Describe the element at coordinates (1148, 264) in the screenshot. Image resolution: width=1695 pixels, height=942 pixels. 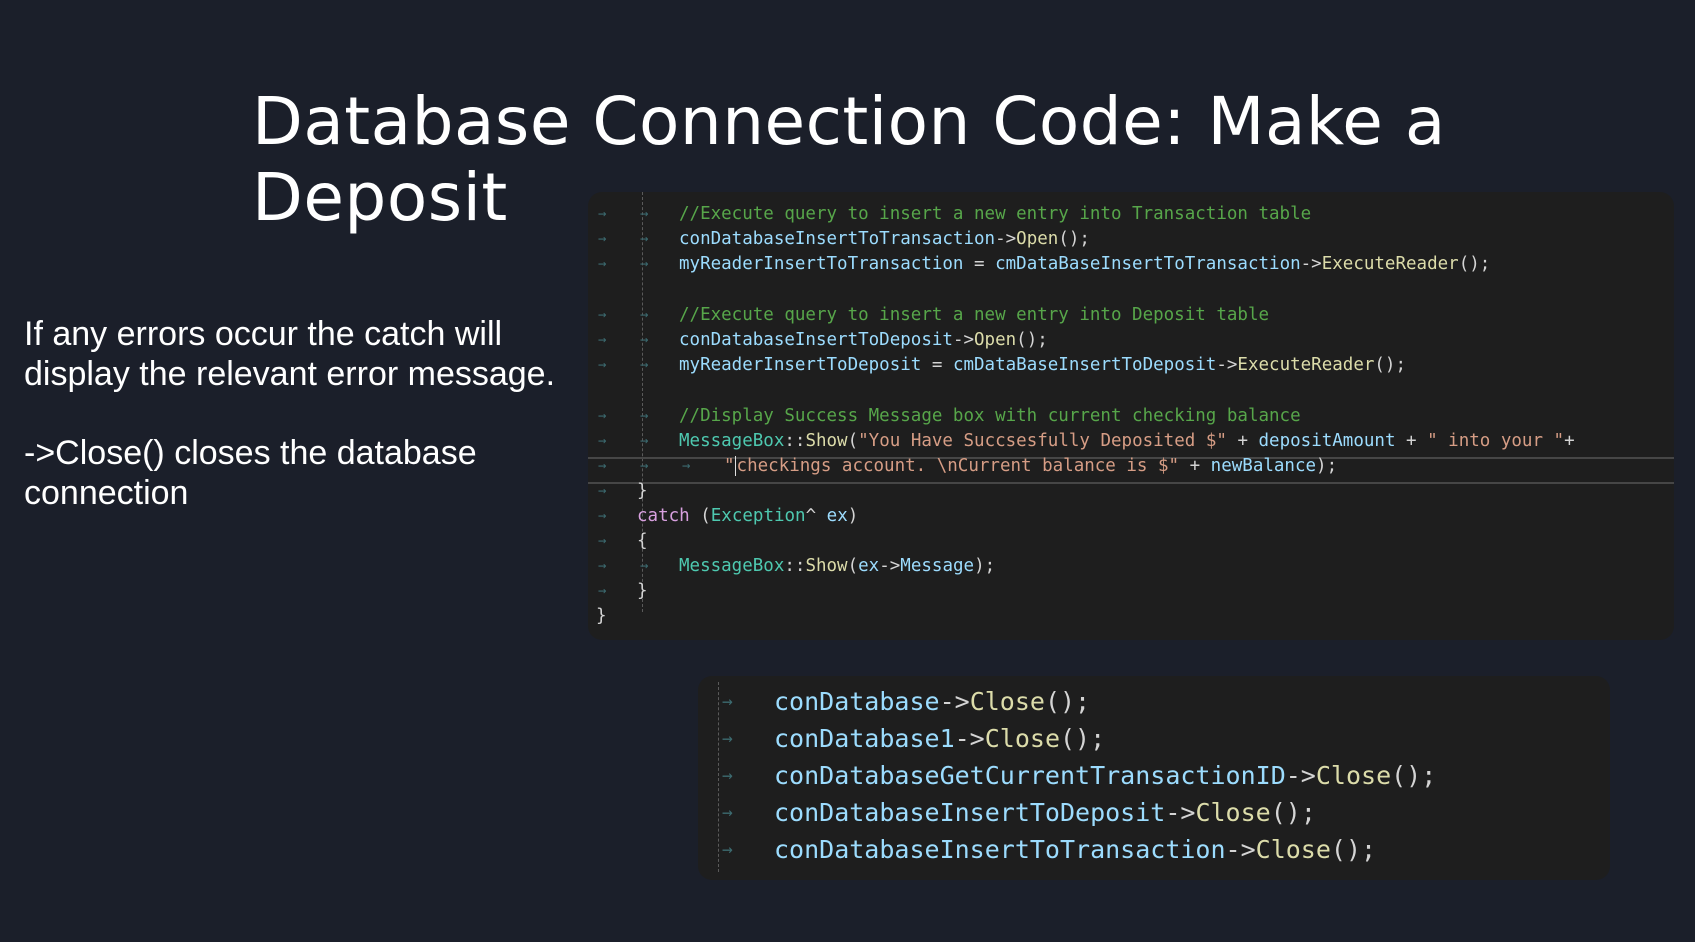
I see `code-token: cmDataBaseInsertToTransaction` at that location.